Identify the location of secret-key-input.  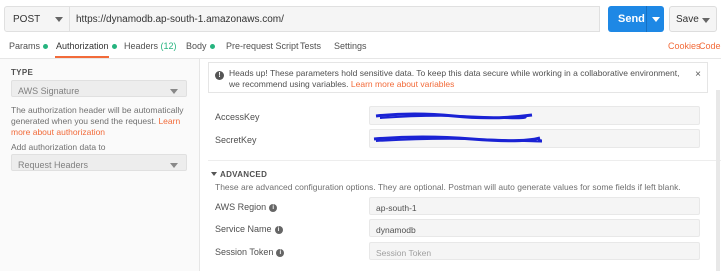
(534, 138).